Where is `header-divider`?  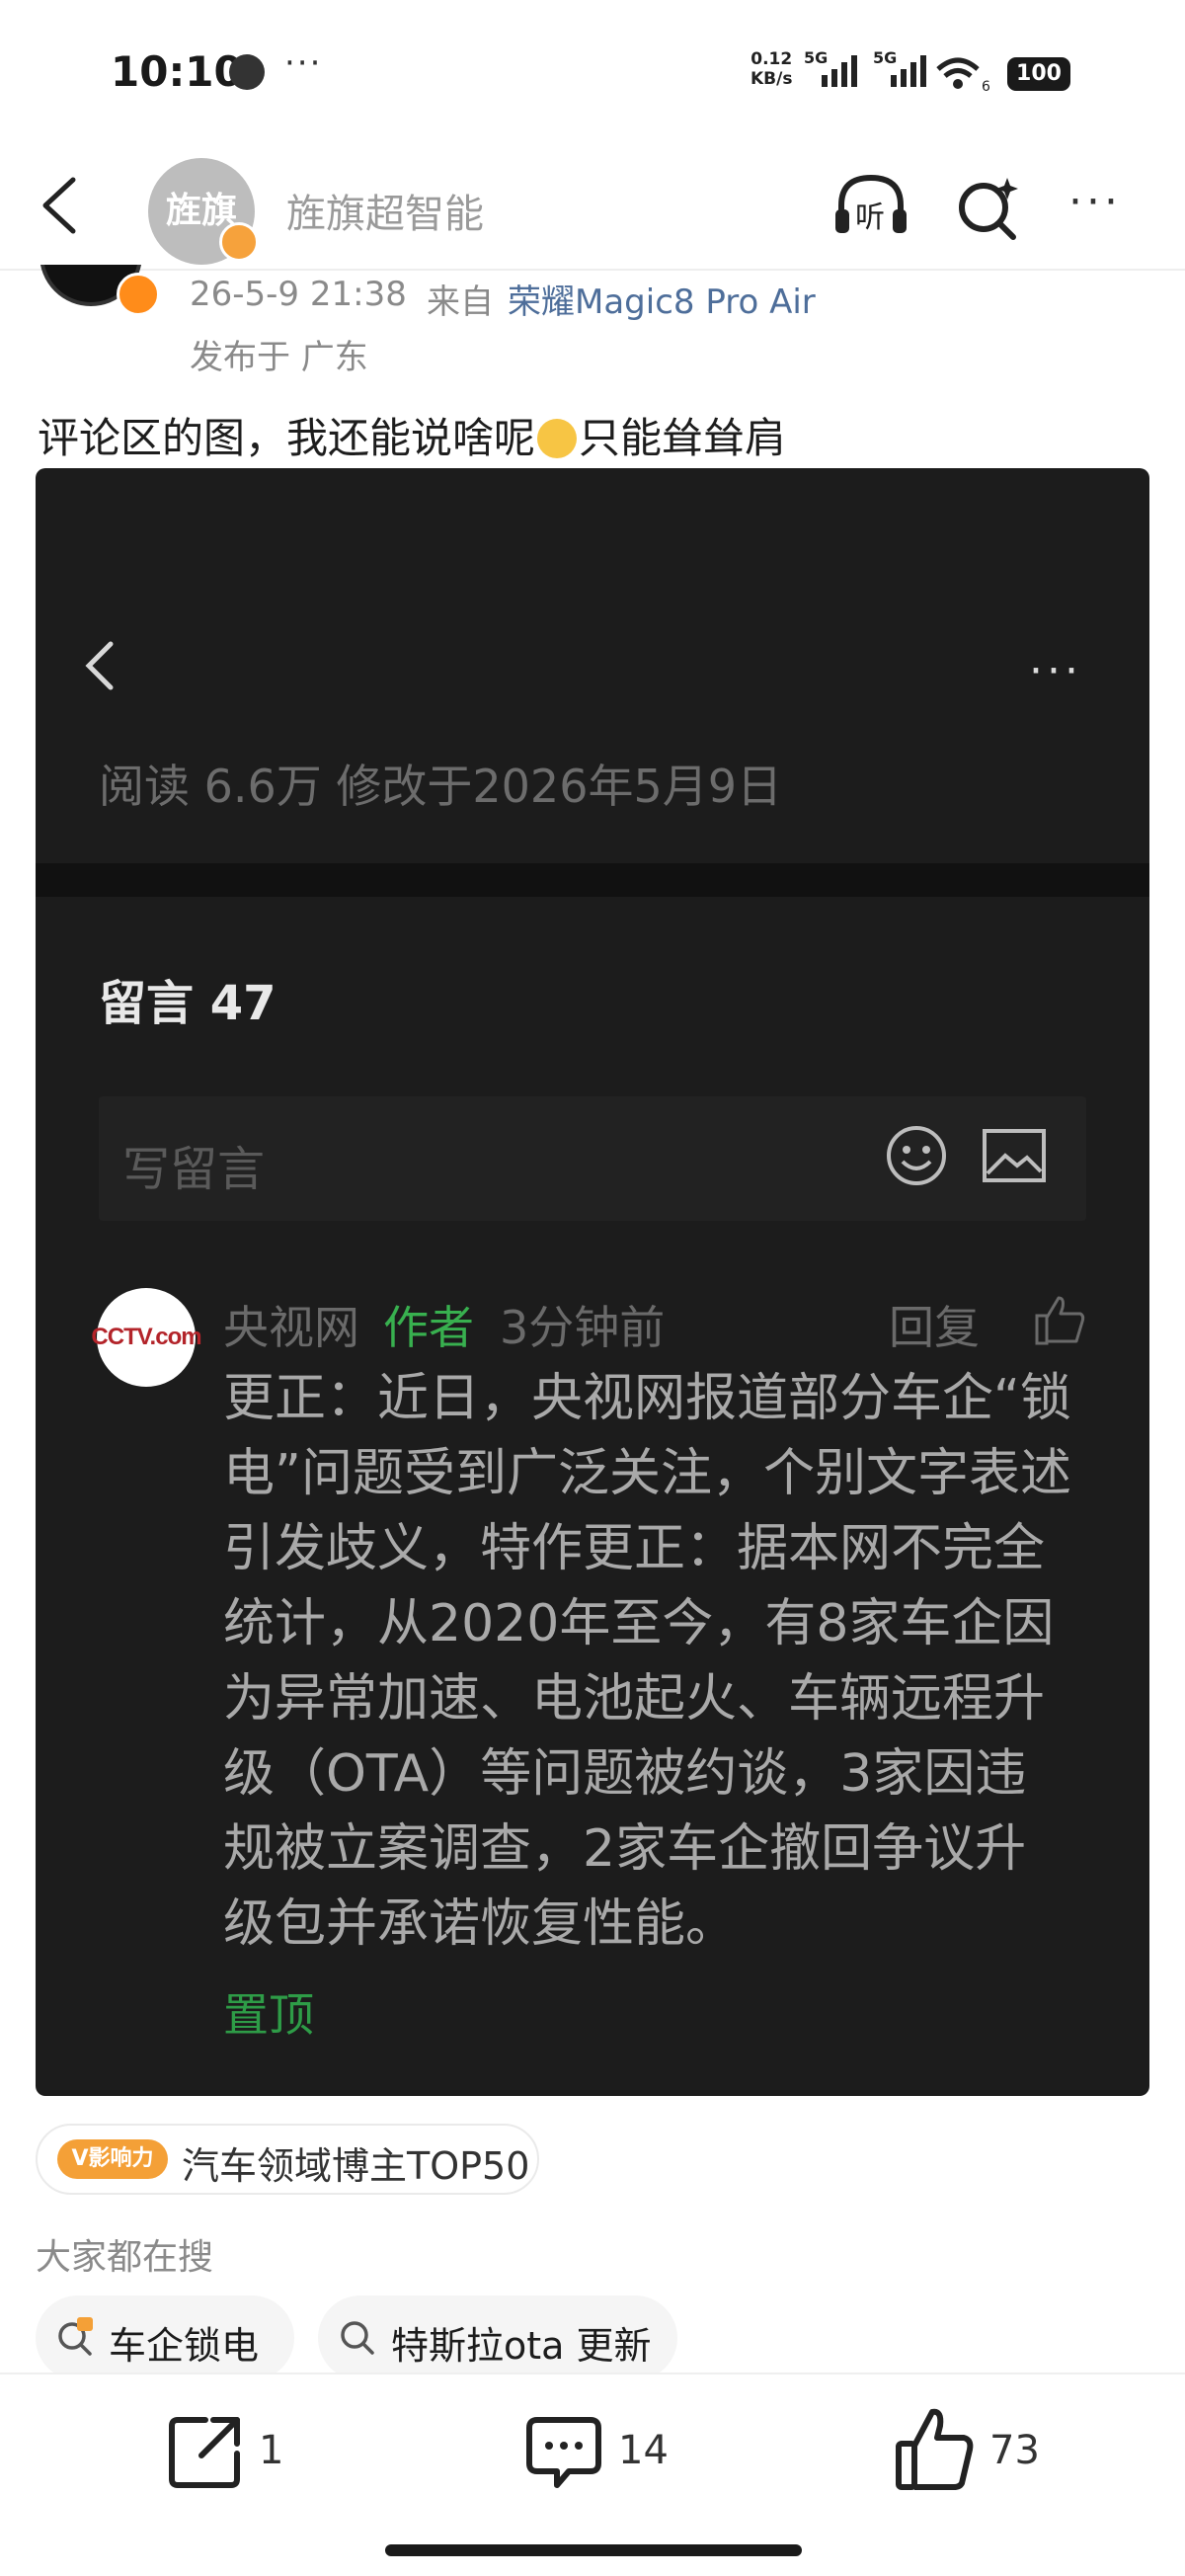 header-divider is located at coordinates (592, 270).